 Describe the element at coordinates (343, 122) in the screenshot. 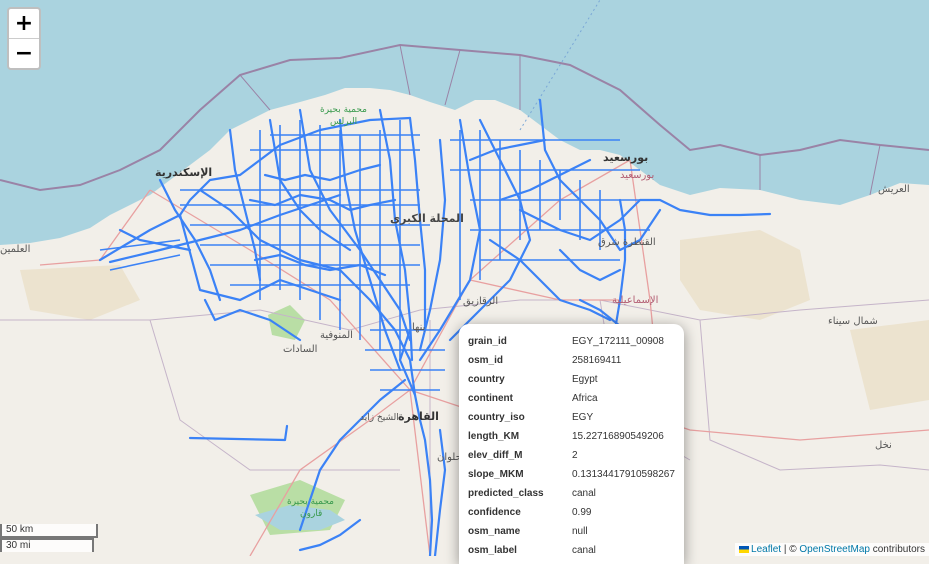

I see `label-burullus-2: البرلس` at that location.